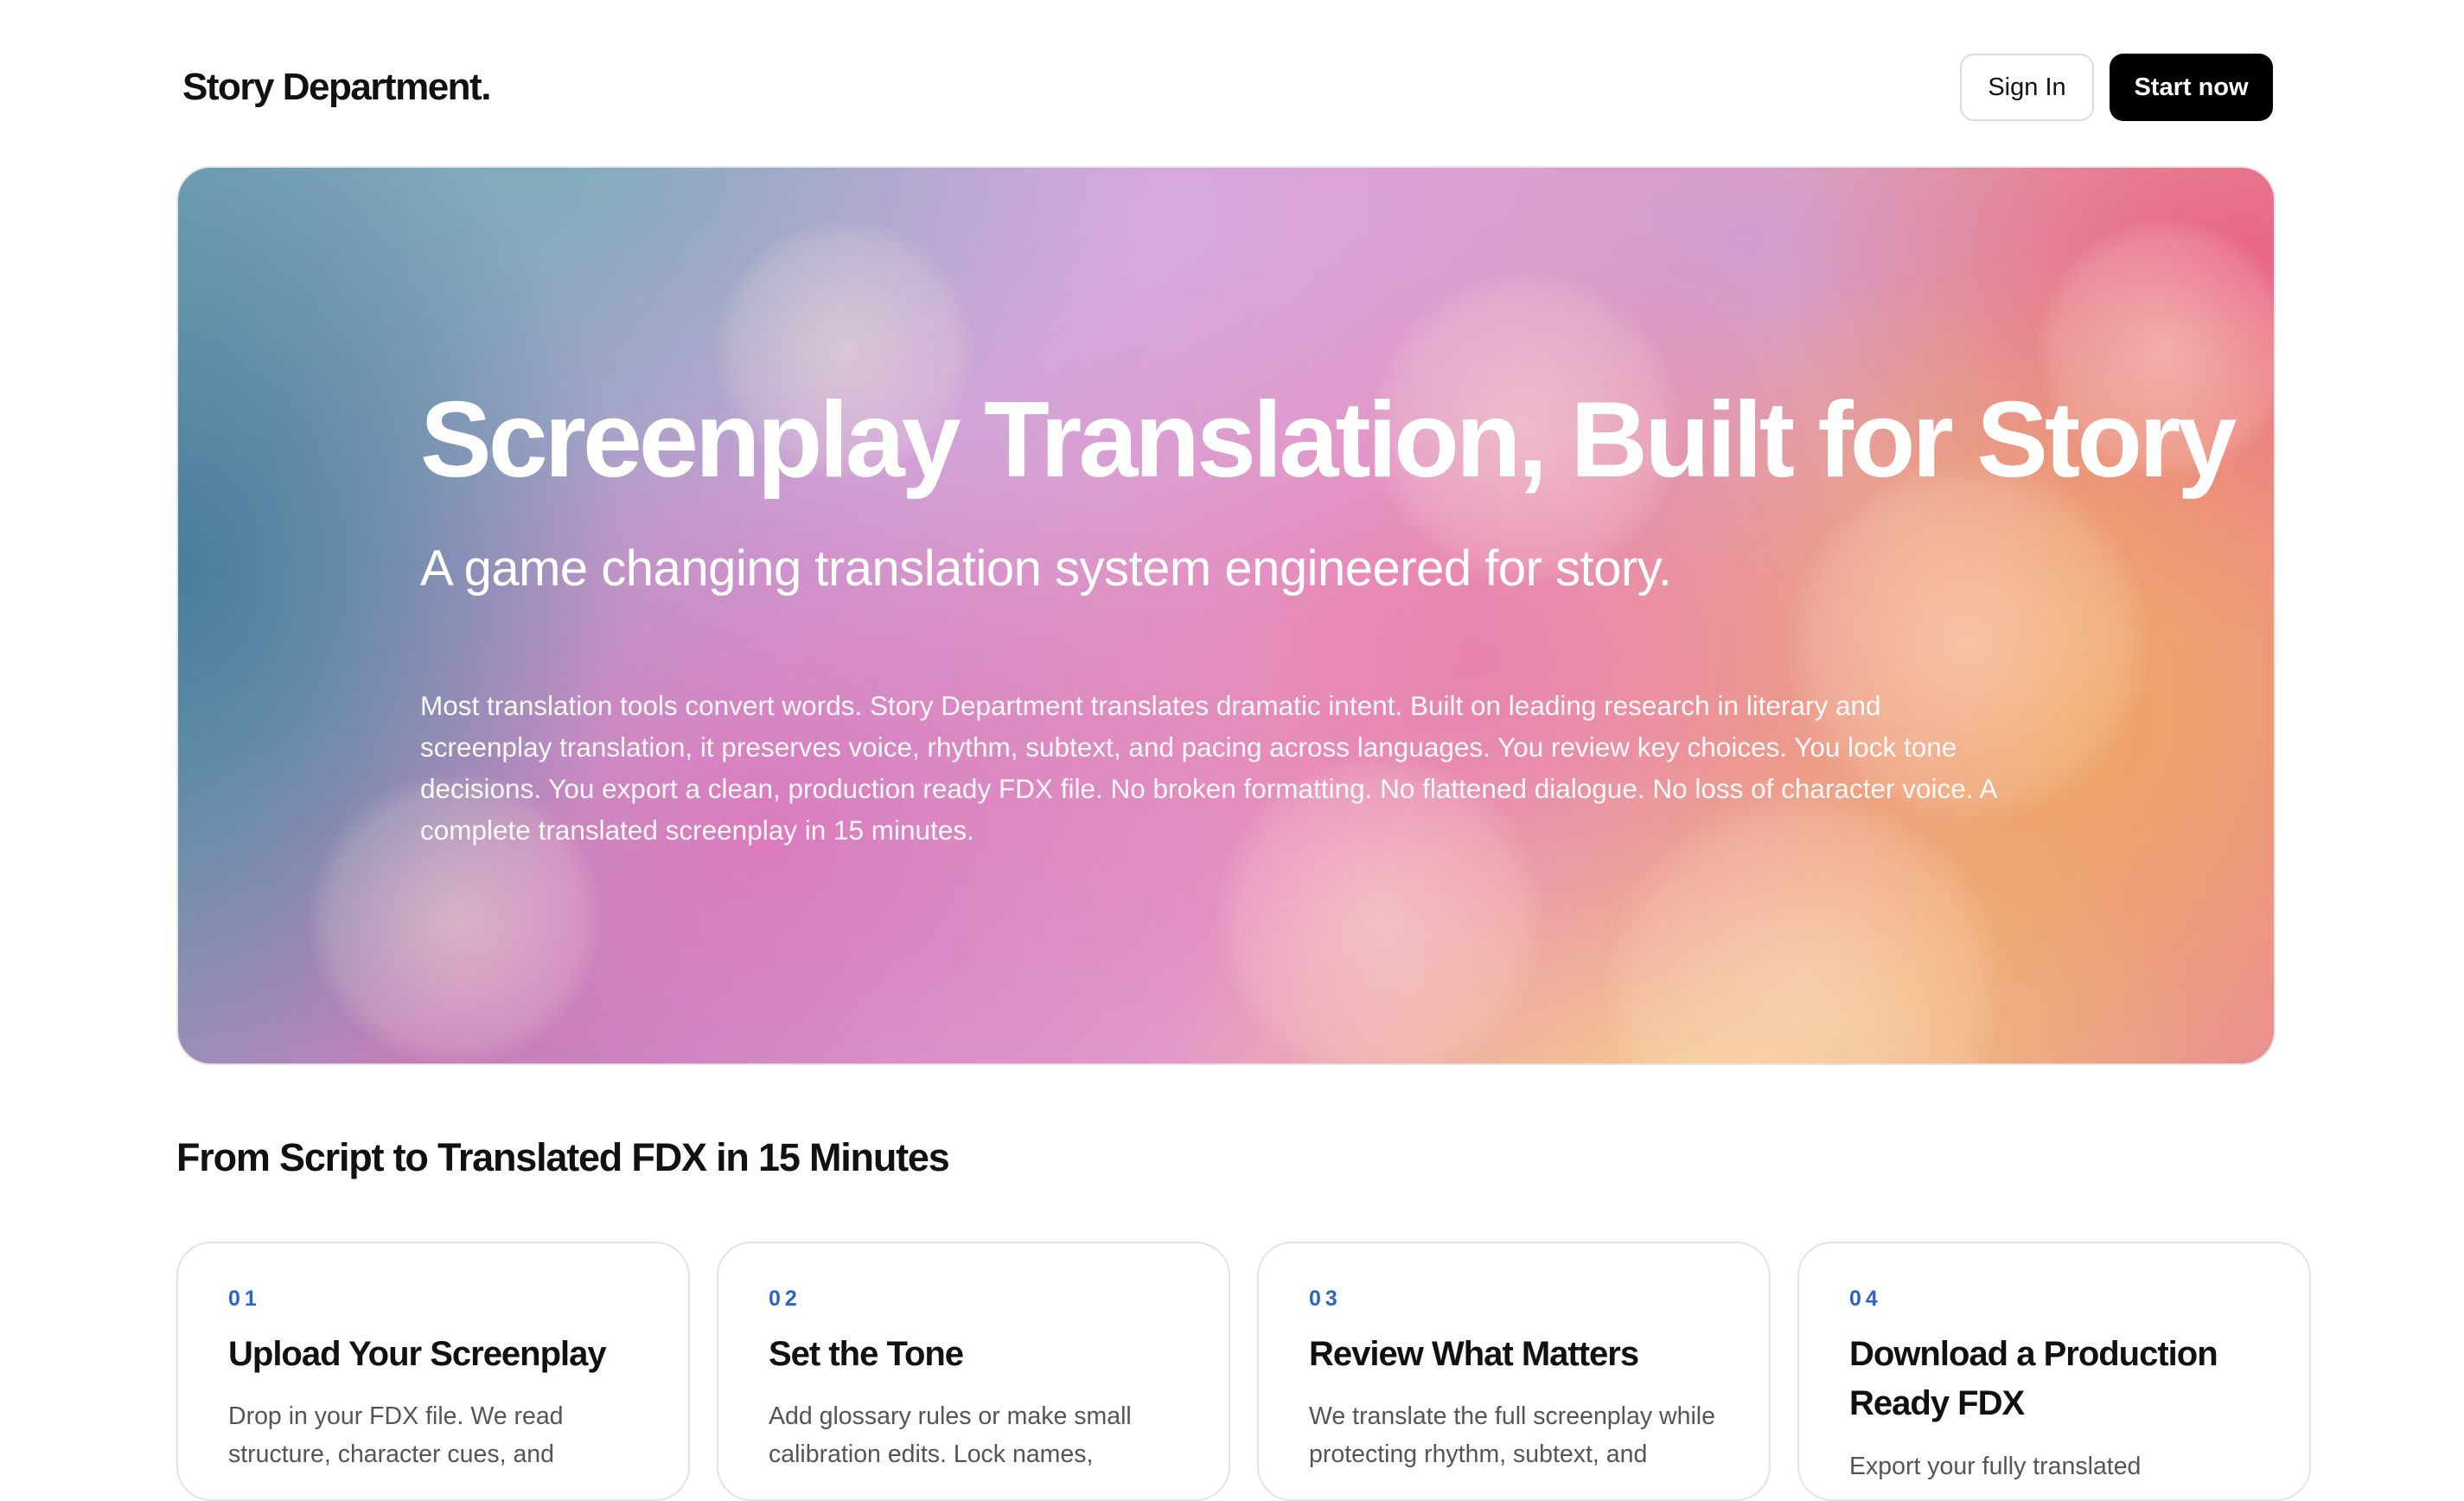  I want to click on start-now-button: Start now, so click(2191, 87).